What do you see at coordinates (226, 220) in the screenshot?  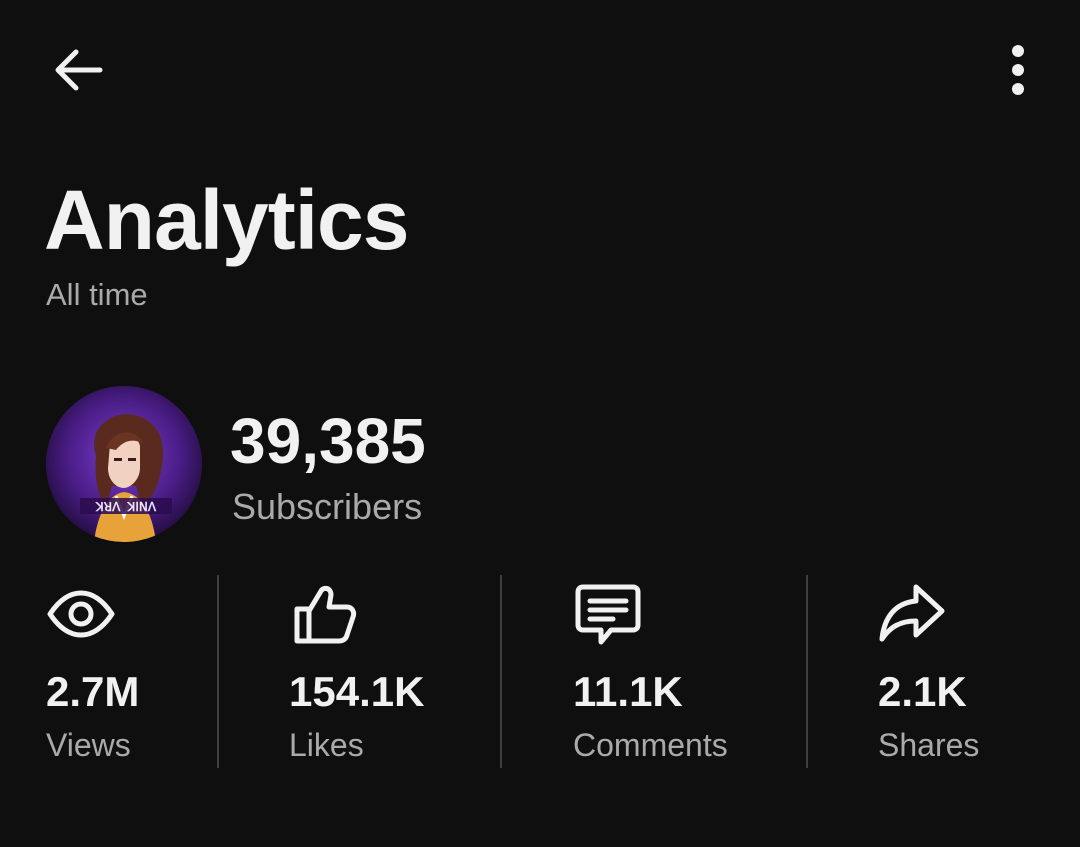 I see `page-title: Analytics` at bounding box center [226, 220].